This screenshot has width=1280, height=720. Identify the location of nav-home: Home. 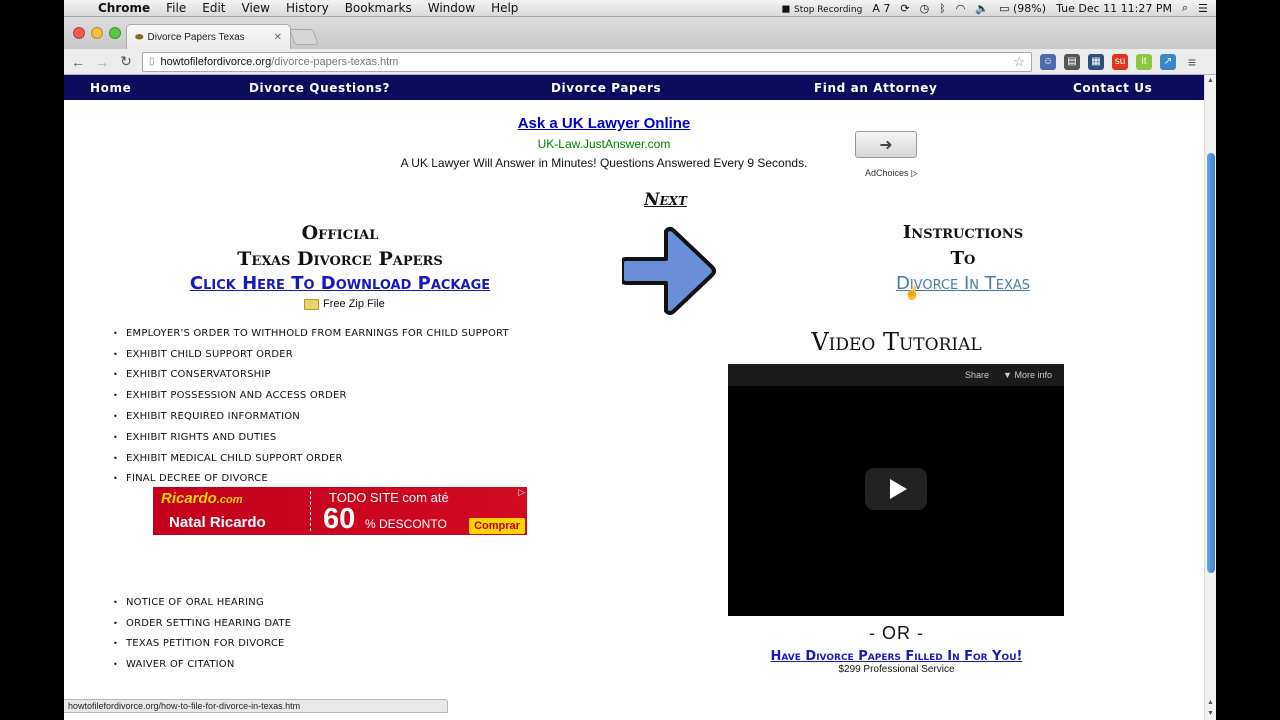
(110, 88).